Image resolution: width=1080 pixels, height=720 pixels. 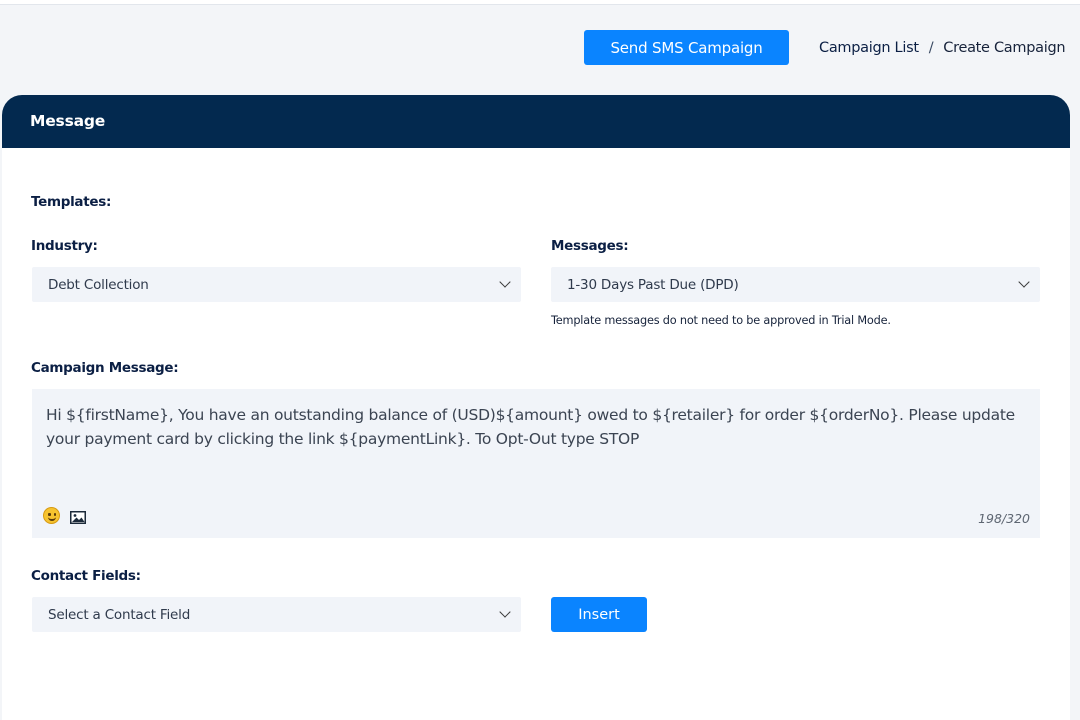 What do you see at coordinates (686, 47) in the screenshot?
I see `send-sms-campaign-button: Send SMS Campaign` at bounding box center [686, 47].